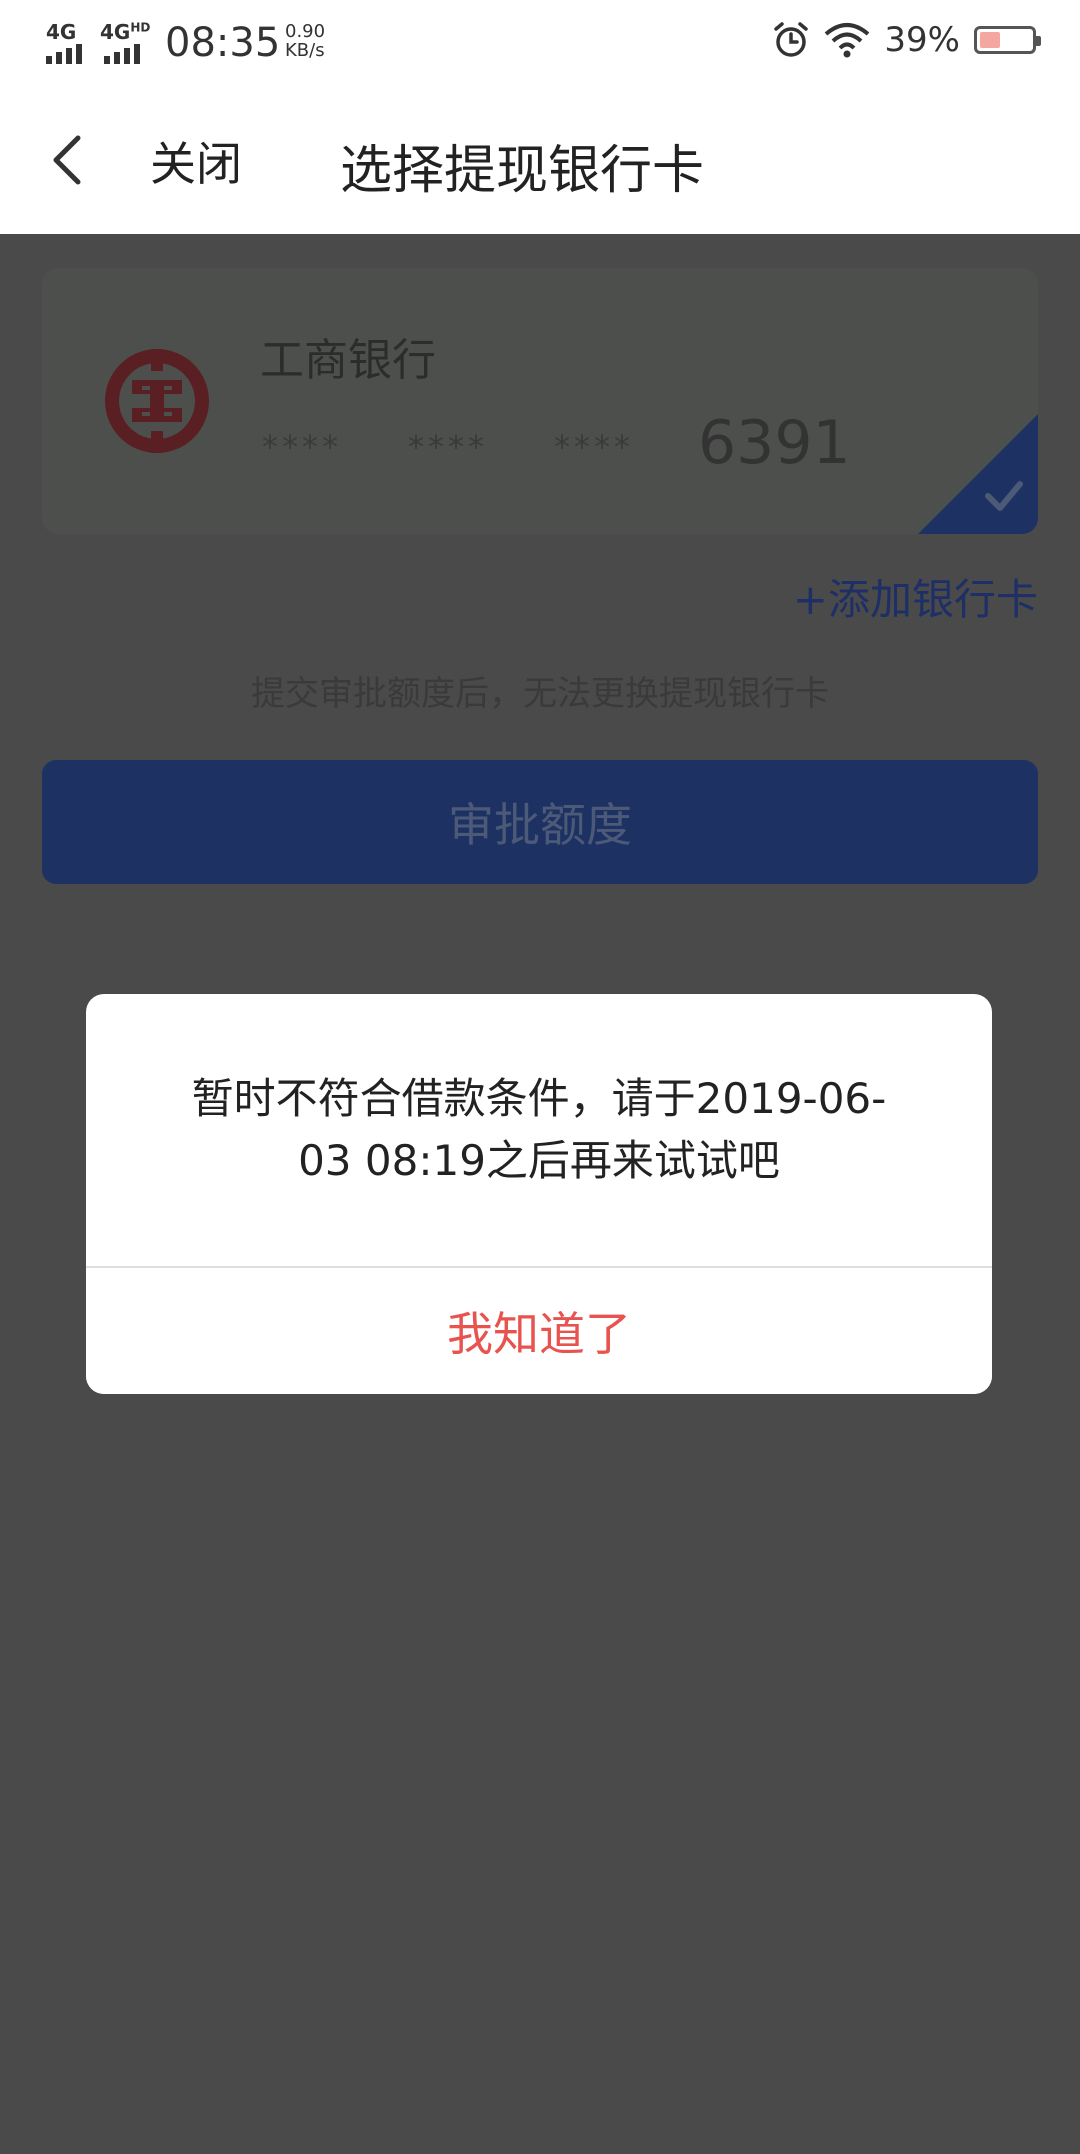 Image resolution: width=1080 pixels, height=2154 pixels. I want to click on add-bank-card-link: +添加银行卡, so click(915, 596).